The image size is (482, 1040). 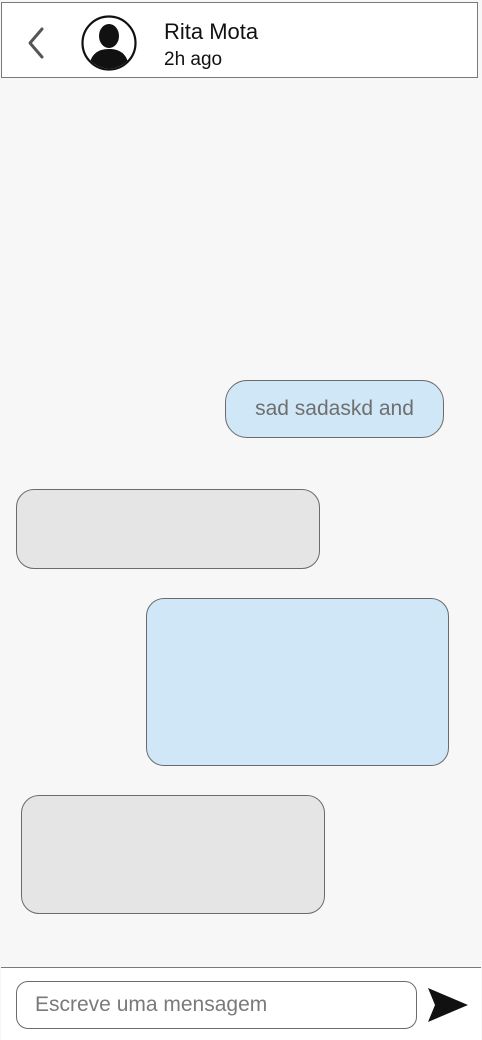 I want to click on user-silhouette-icon, so click(x=109, y=43).